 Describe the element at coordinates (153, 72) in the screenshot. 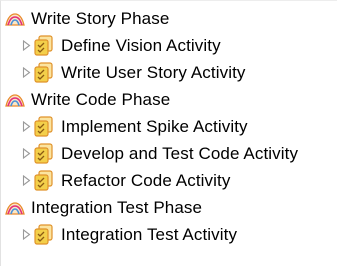

I see `activity-label: Write User Story Activity` at that location.